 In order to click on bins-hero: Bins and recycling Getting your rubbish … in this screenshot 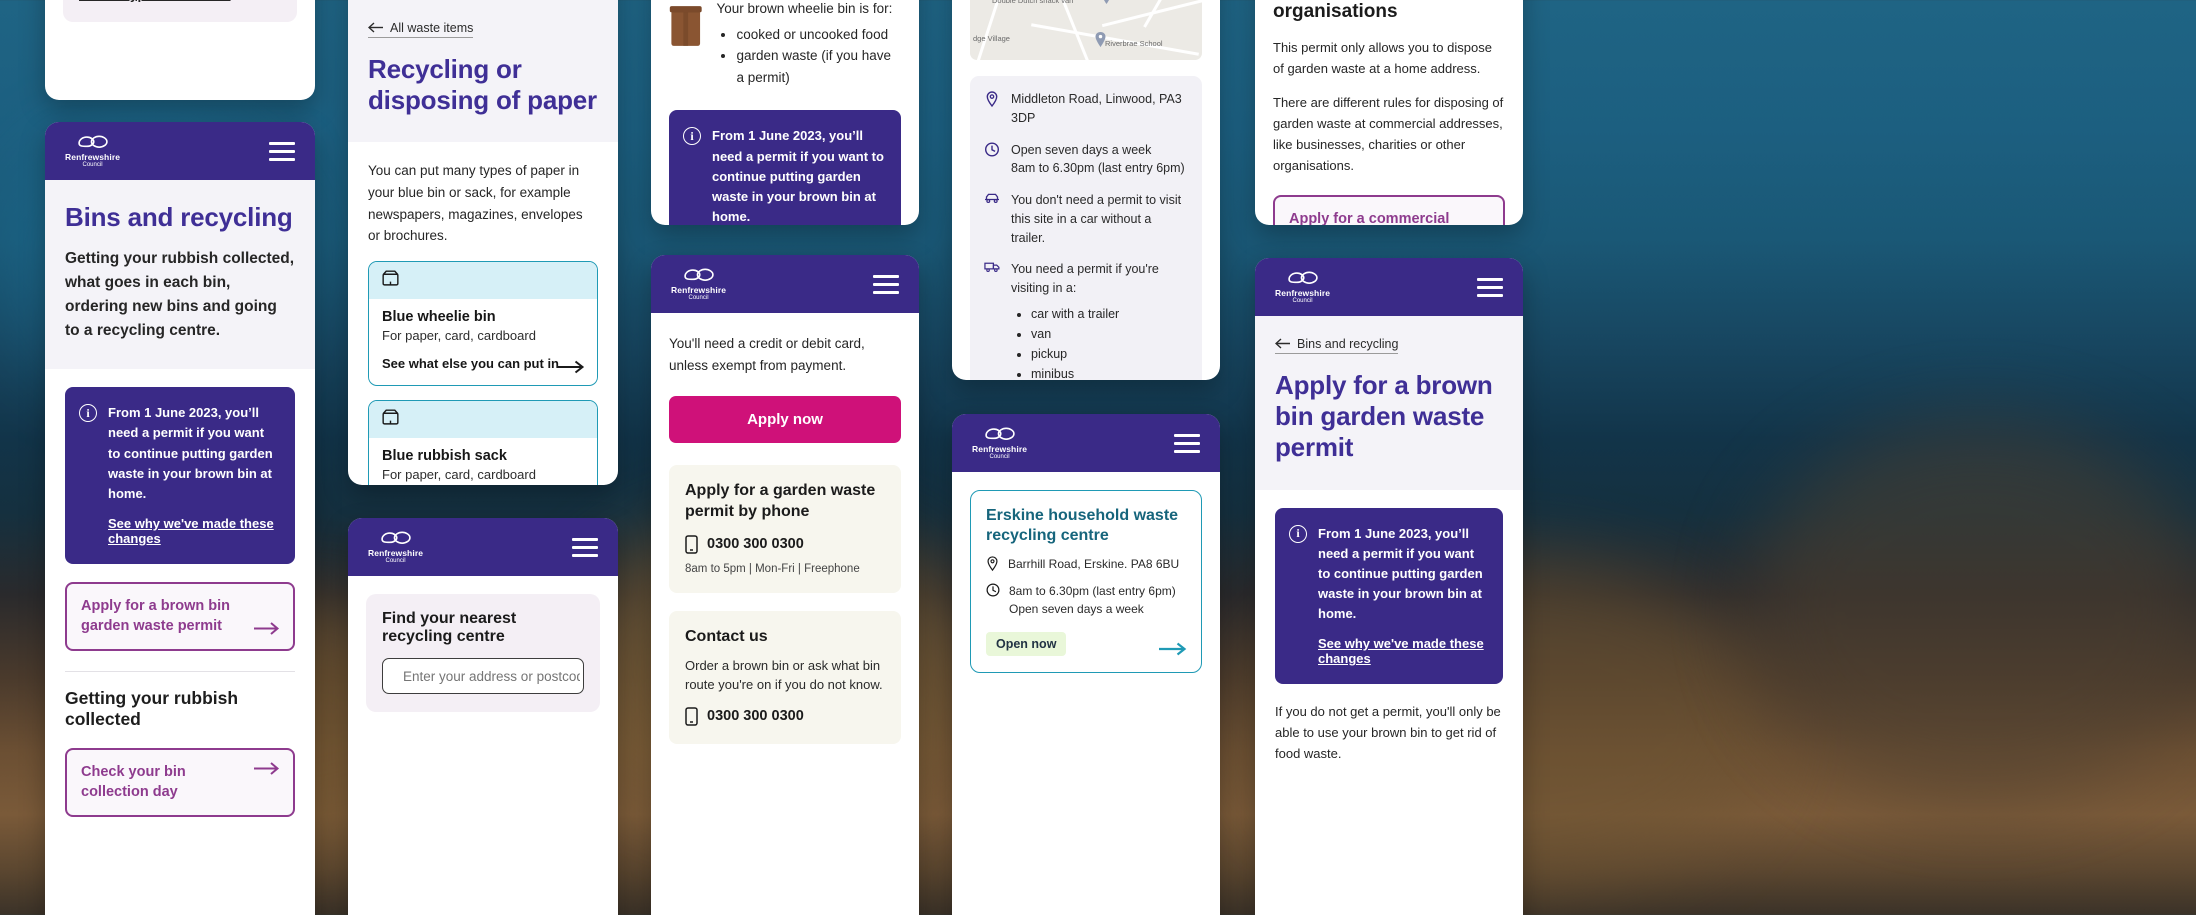, I will do `click(180, 275)`.